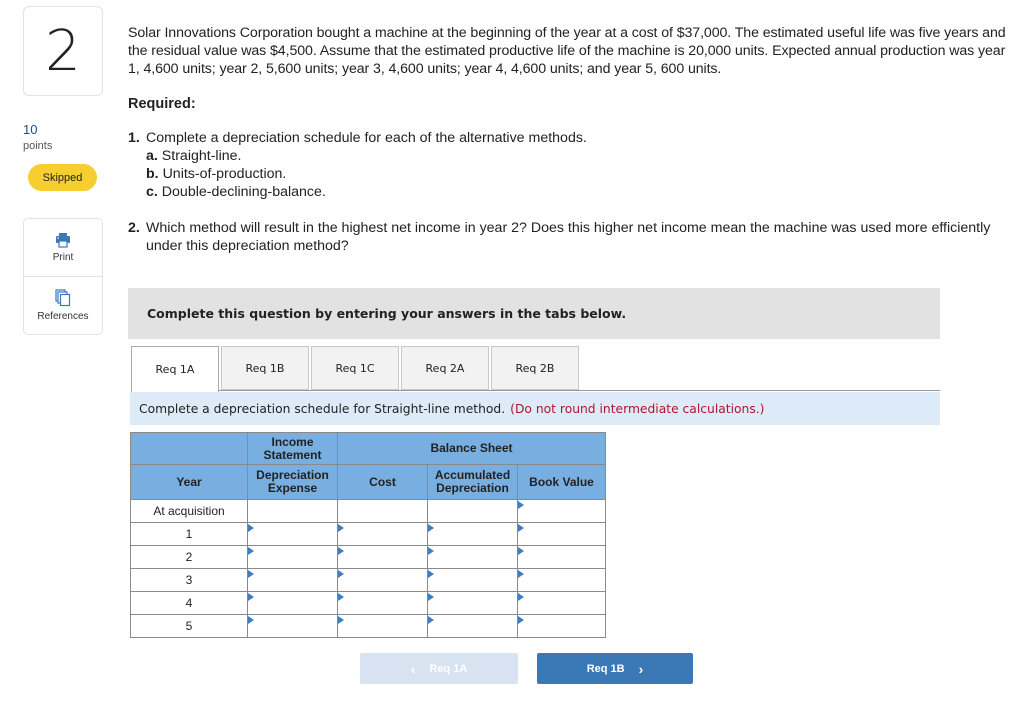 The height and width of the screenshot is (710, 1024). I want to click on header-blank, so click(189, 448).